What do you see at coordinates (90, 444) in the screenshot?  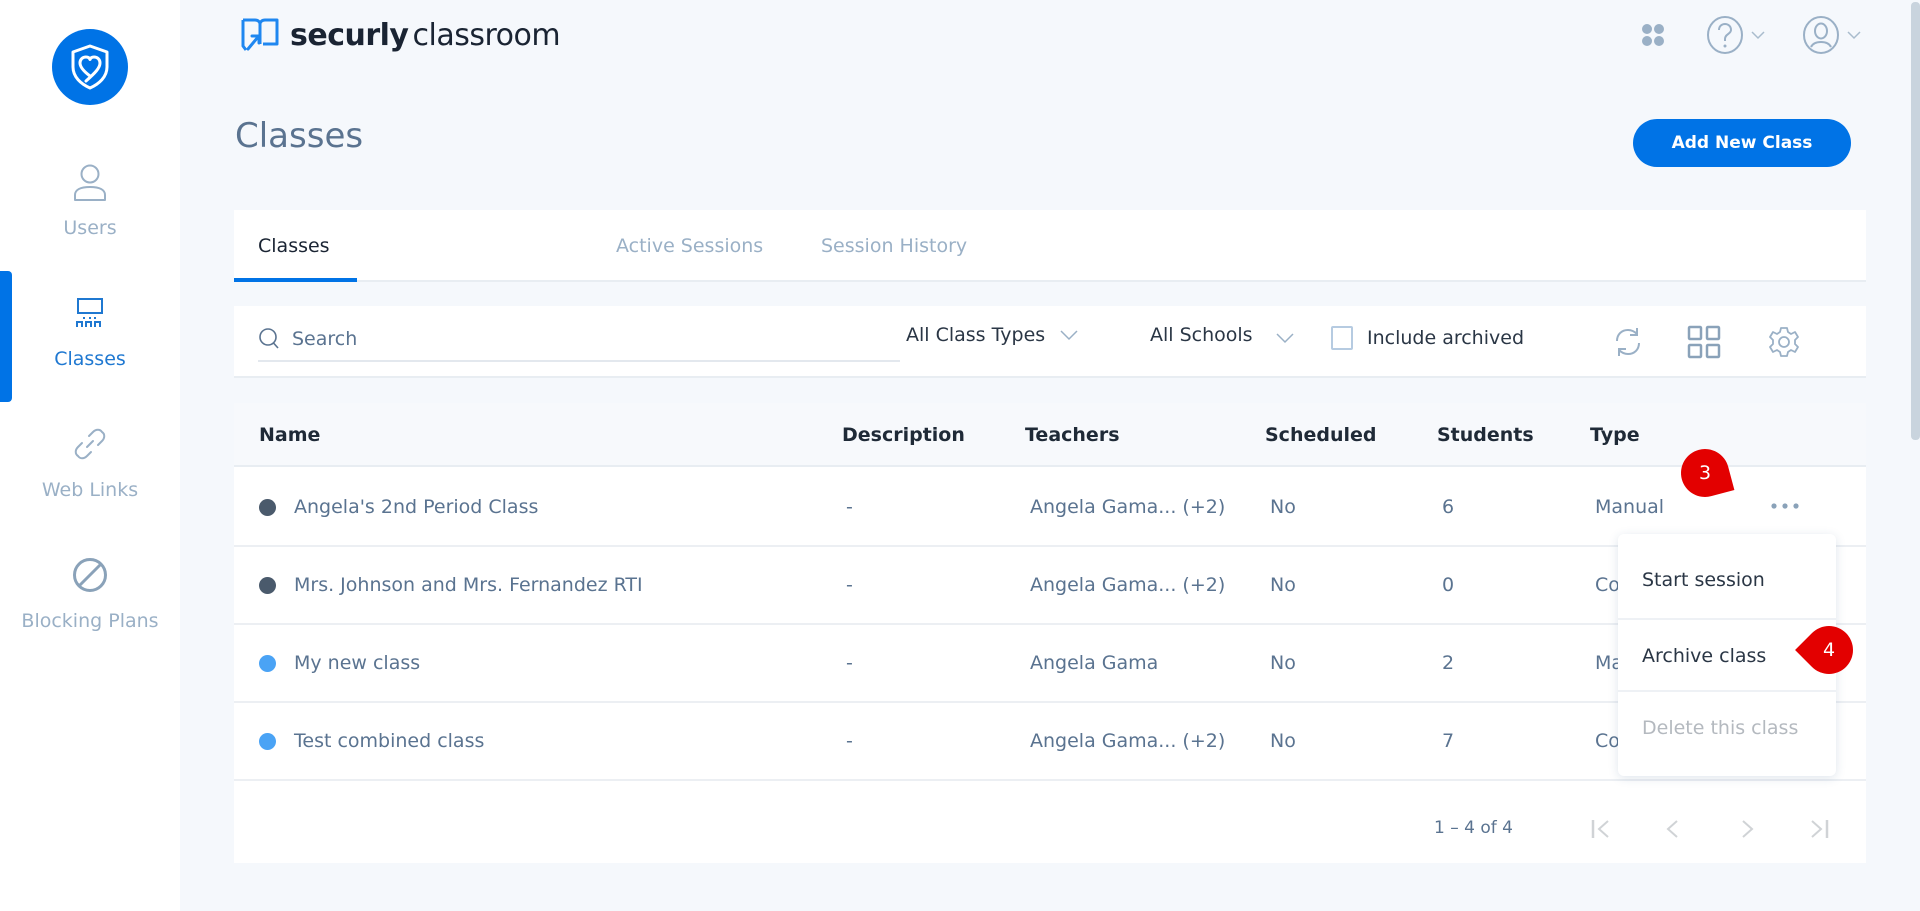 I see `link-icon` at bounding box center [90, 444].